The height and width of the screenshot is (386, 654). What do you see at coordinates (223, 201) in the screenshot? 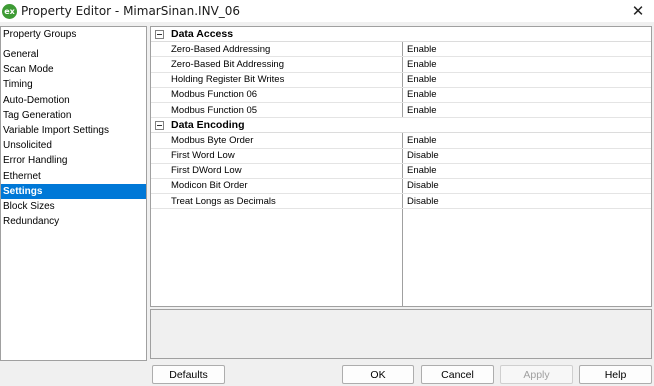
I see `property-name: Treat Longs as Decimals` at bounding box center [223, 201].